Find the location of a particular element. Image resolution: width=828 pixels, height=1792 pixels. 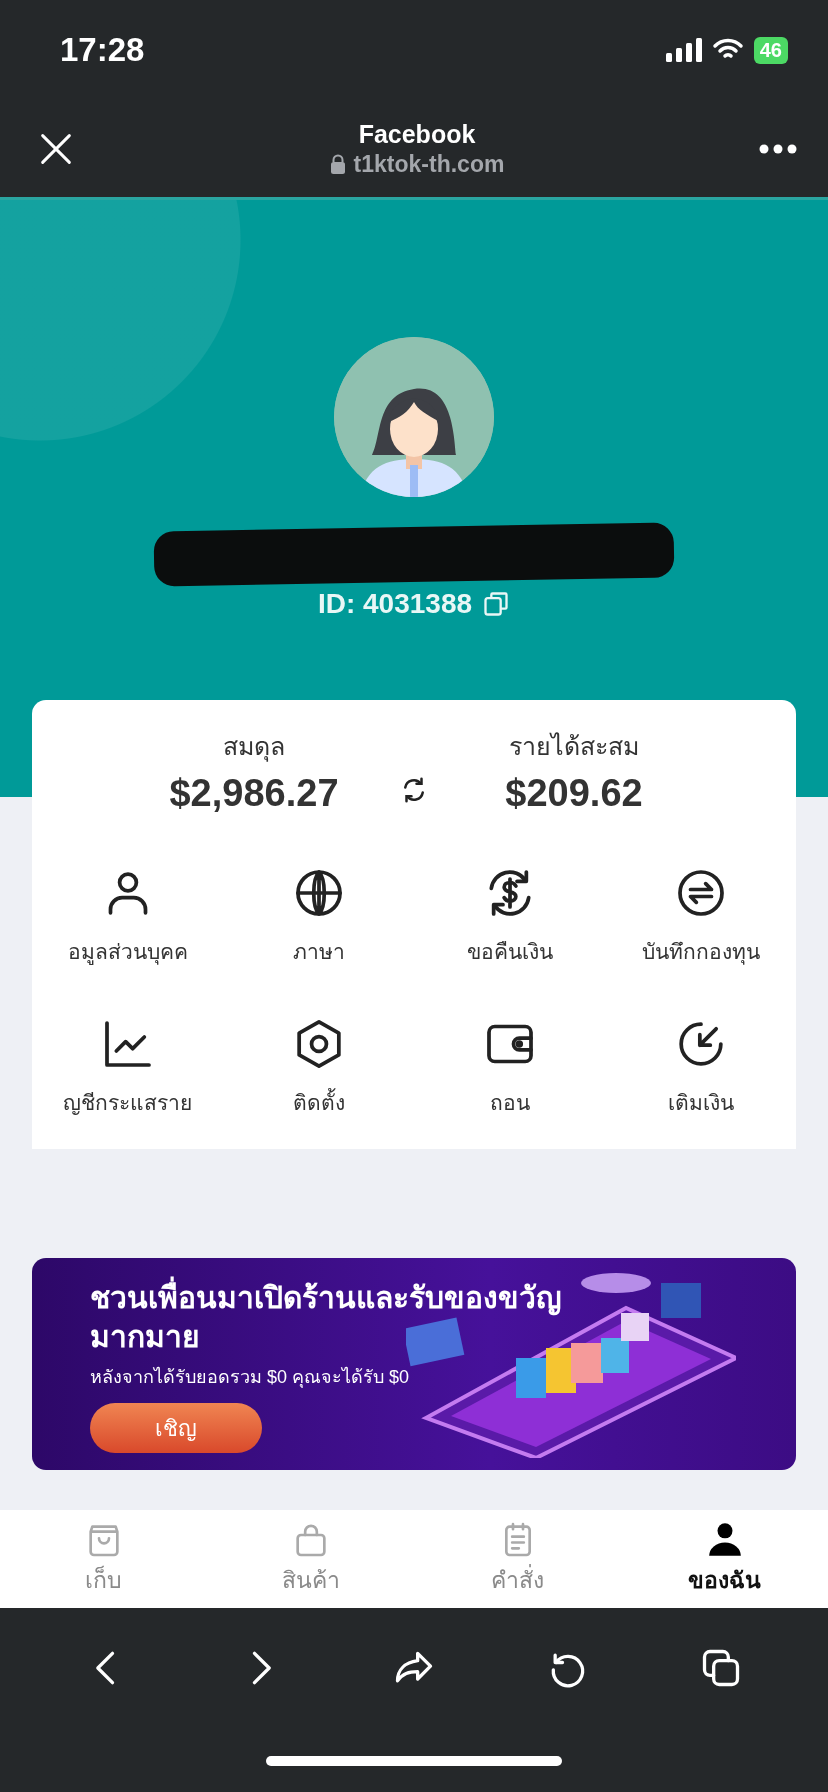

nav-tab: เก็บ is located at coordinates (103, 1559).